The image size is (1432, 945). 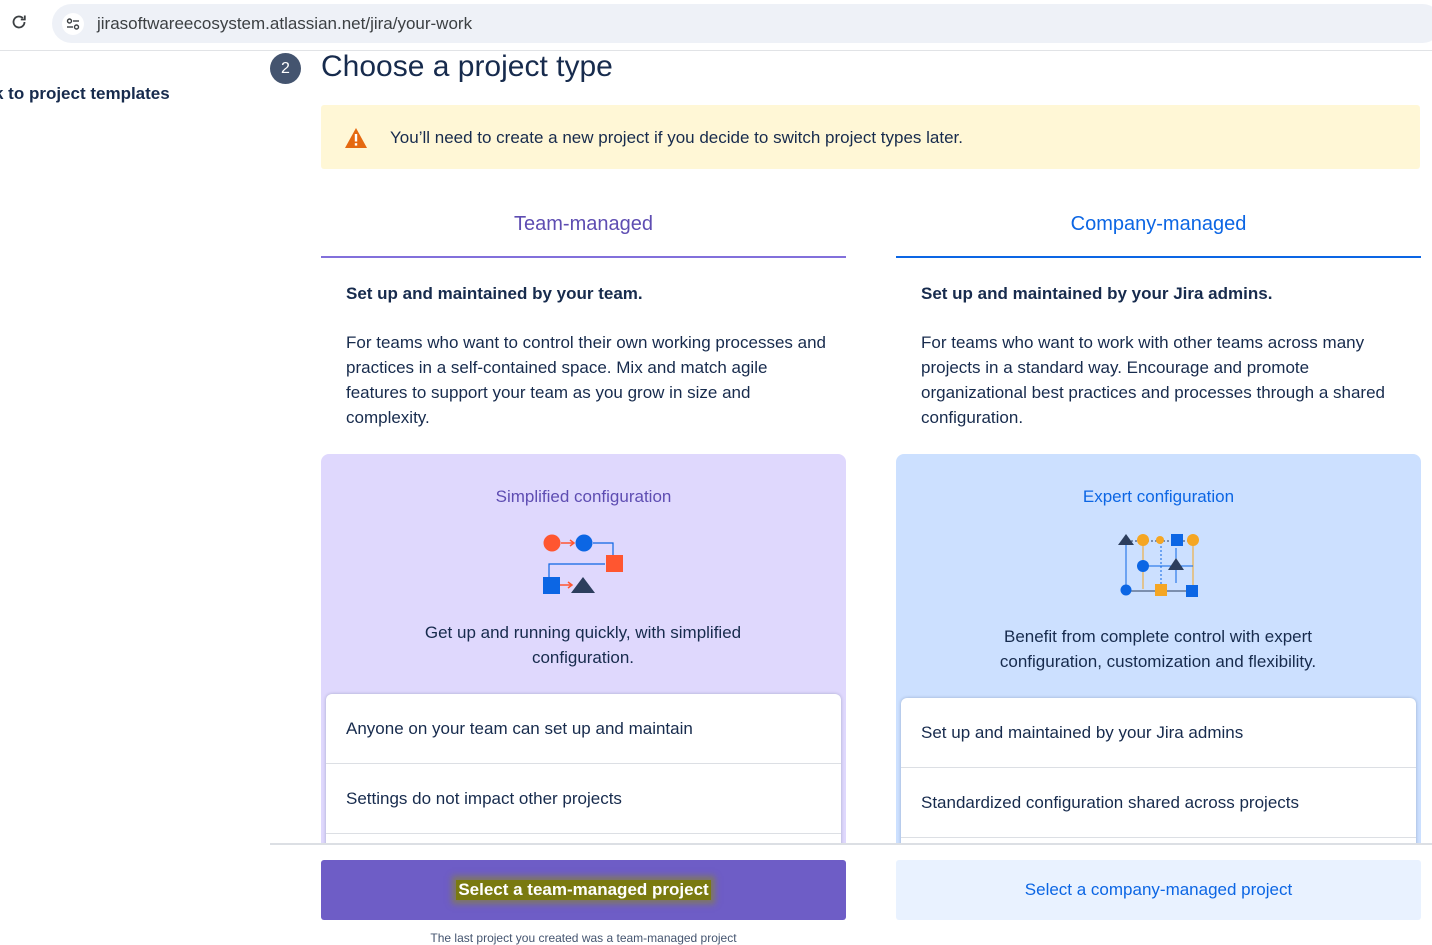 I want to click on team-managed-lead: Set up and maintained by your team., so click(x=494, y=293).